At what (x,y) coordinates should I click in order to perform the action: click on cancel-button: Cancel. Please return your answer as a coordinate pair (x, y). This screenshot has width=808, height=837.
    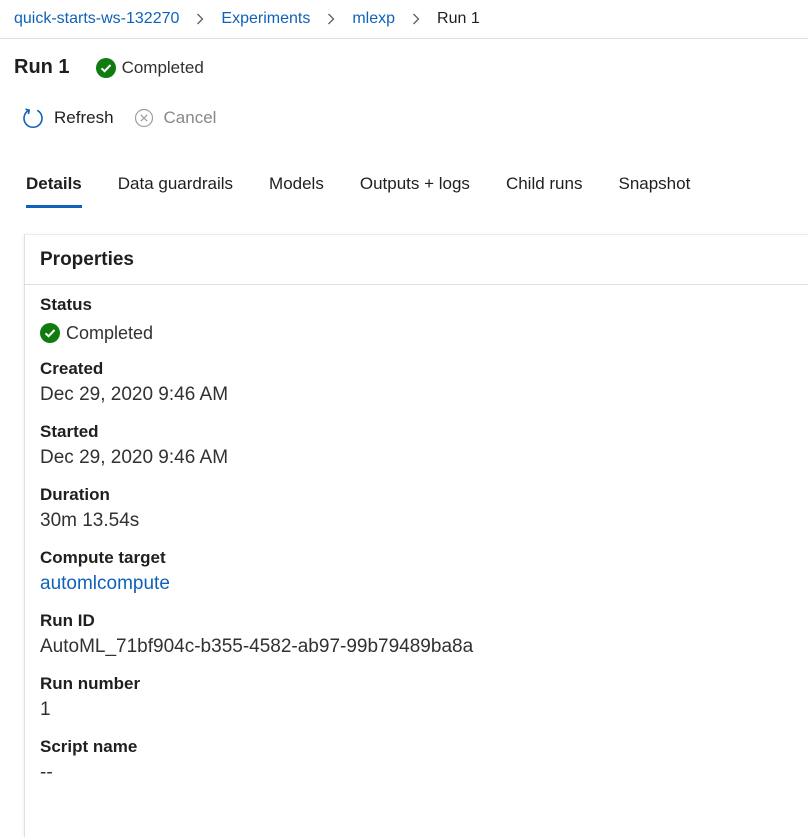
    Looking at the image, I should click on (175, 118).